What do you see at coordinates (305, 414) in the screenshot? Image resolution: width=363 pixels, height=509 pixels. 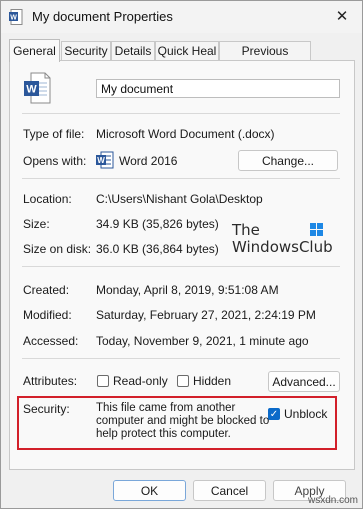 I see `unblock-label: Unblock` at bounding box center [305, 414].